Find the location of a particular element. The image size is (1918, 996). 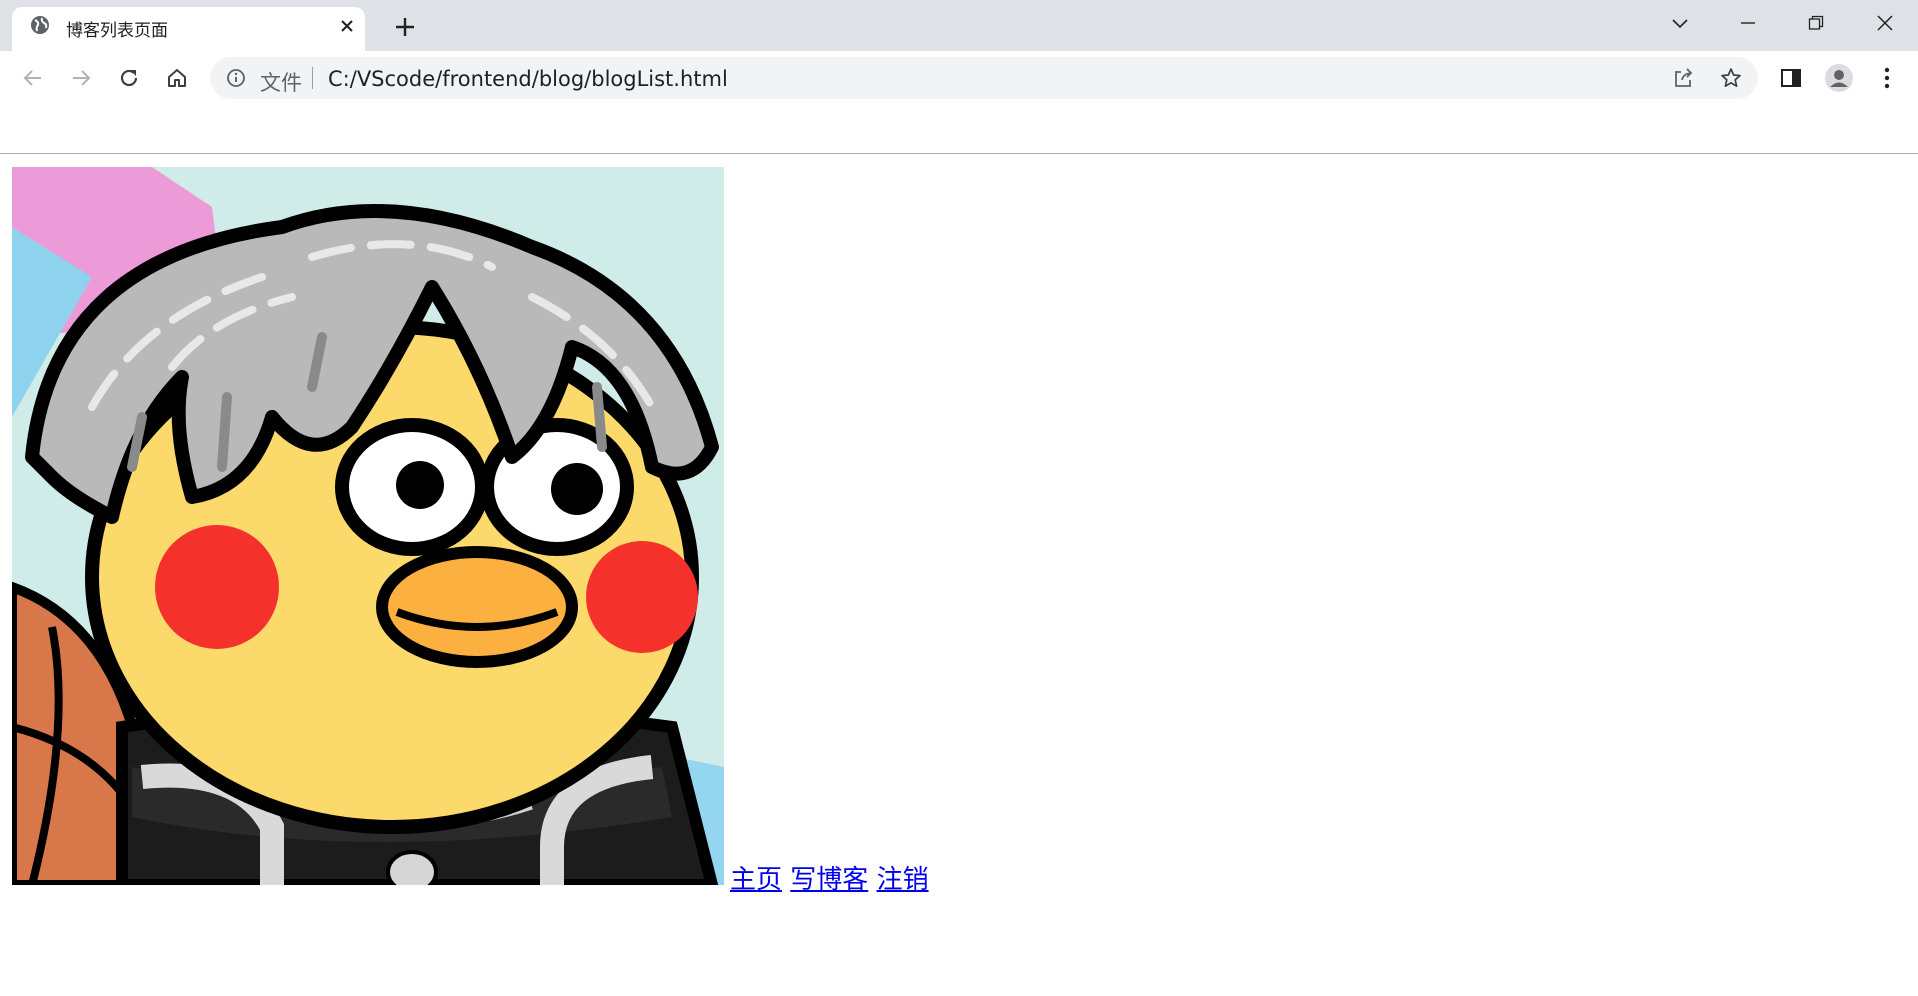

profile-icon is located at coordinates (1839, 78).